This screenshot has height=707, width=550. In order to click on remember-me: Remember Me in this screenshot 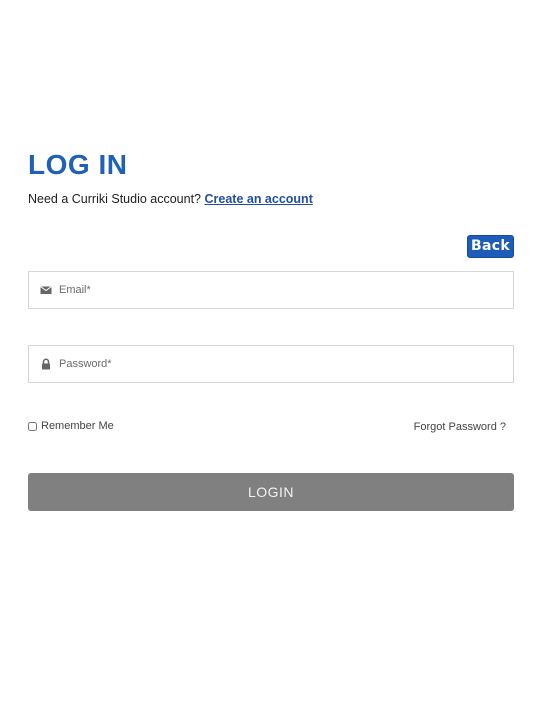, I will do `click(71, 426)`.